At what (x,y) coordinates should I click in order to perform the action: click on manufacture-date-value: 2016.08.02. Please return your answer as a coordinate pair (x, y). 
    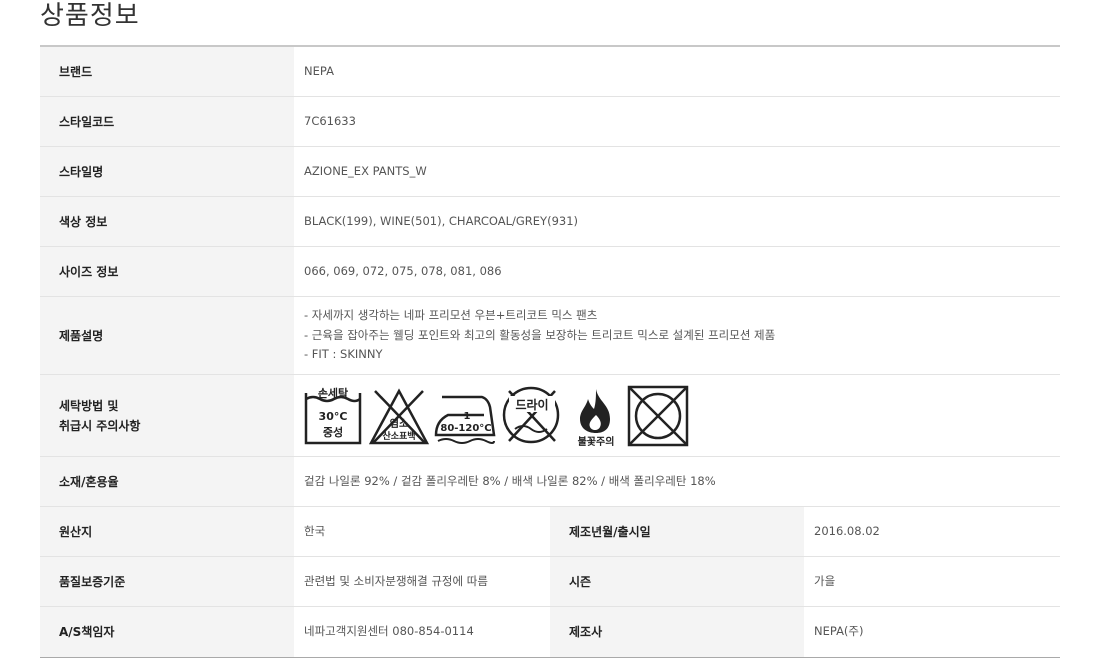
    Looking at the image, I should click on (847, 530).